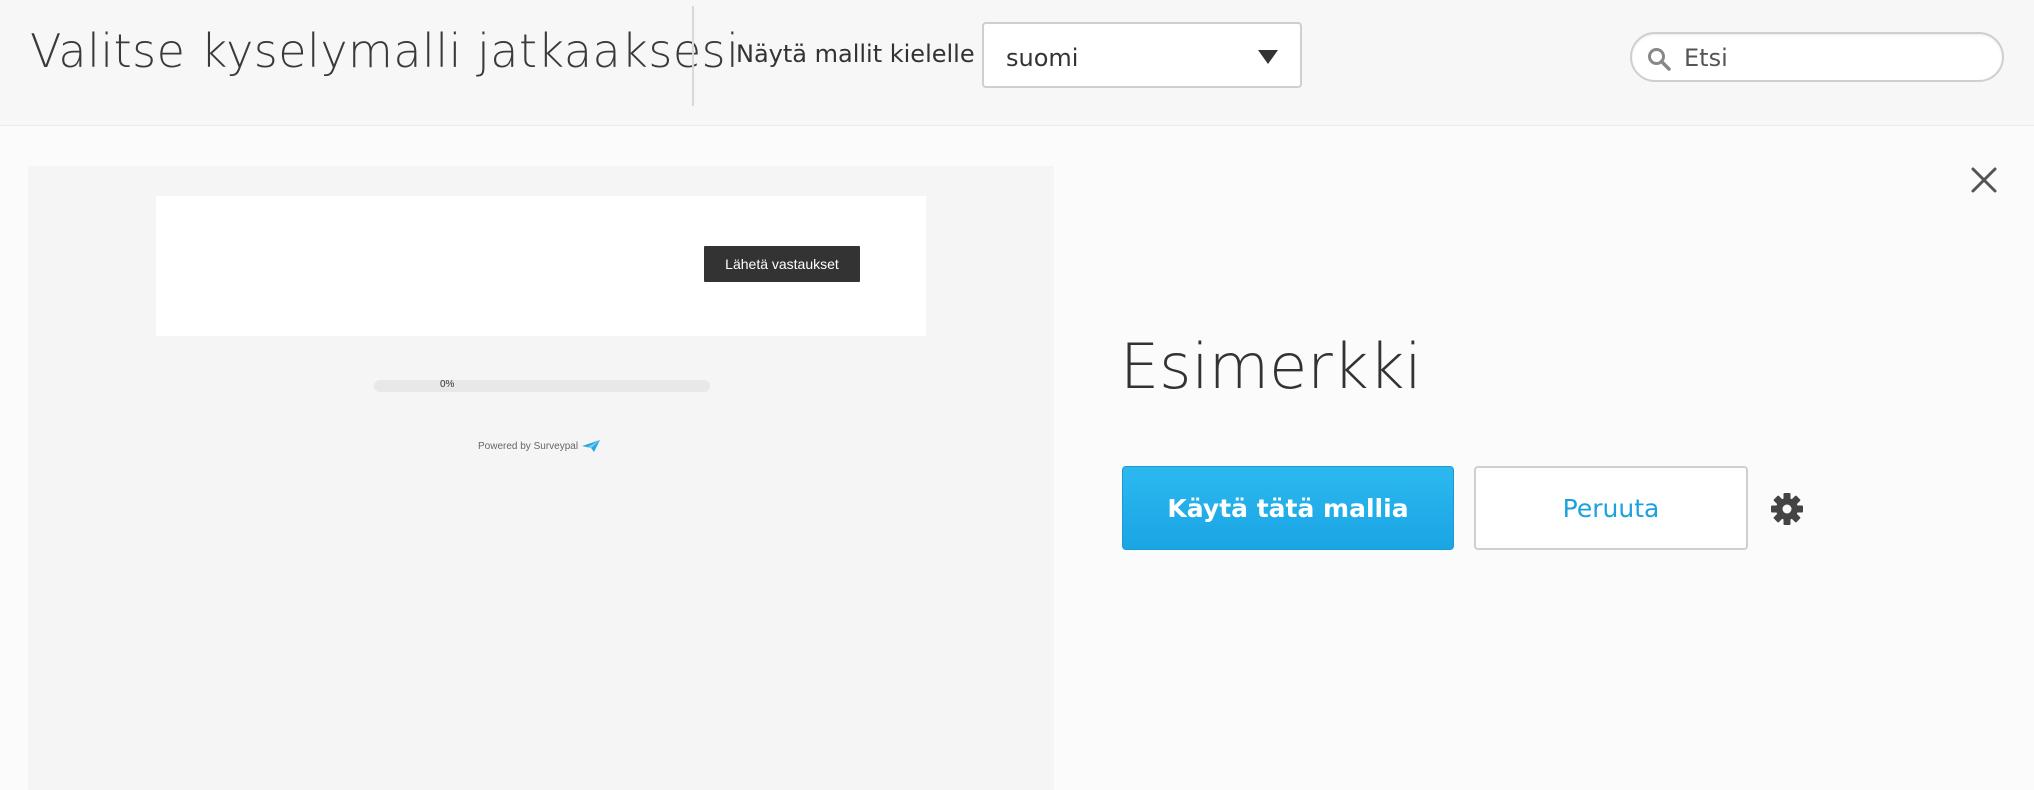 The width and height of the screenshot is (2034, 790). What do you see at coordinates (1271, 366) in the screenshot?
I see `template-name: Esimerkki` at bounding box center [1271, 366].